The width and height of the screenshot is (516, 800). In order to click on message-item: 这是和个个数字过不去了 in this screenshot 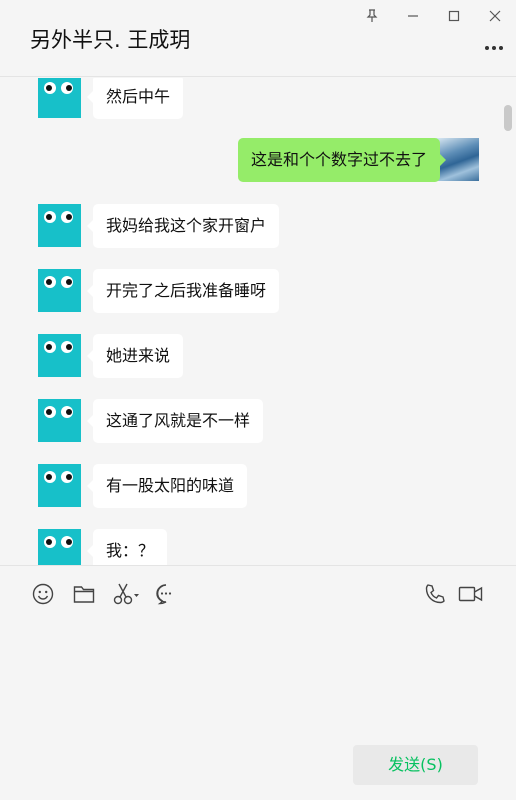, I will do `click(266, 160)`.